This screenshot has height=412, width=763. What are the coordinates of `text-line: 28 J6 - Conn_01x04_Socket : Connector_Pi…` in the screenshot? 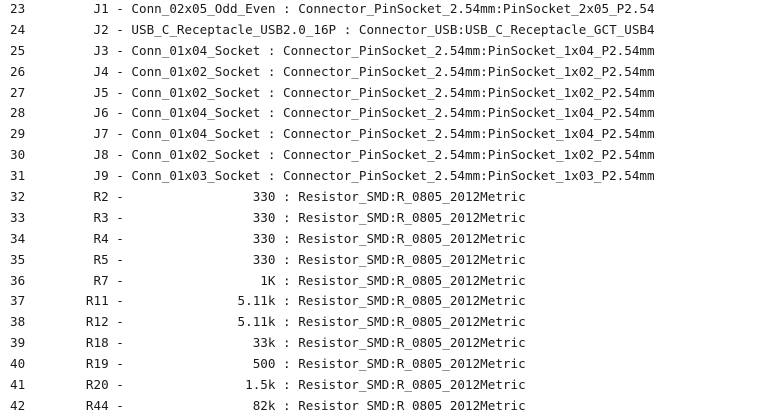 It's located at (381, 113).